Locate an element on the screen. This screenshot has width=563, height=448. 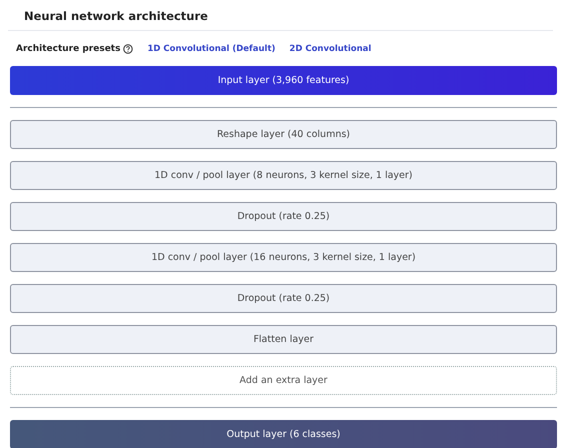
section-title: Neural network architecture is located at coordinates (116, 16).